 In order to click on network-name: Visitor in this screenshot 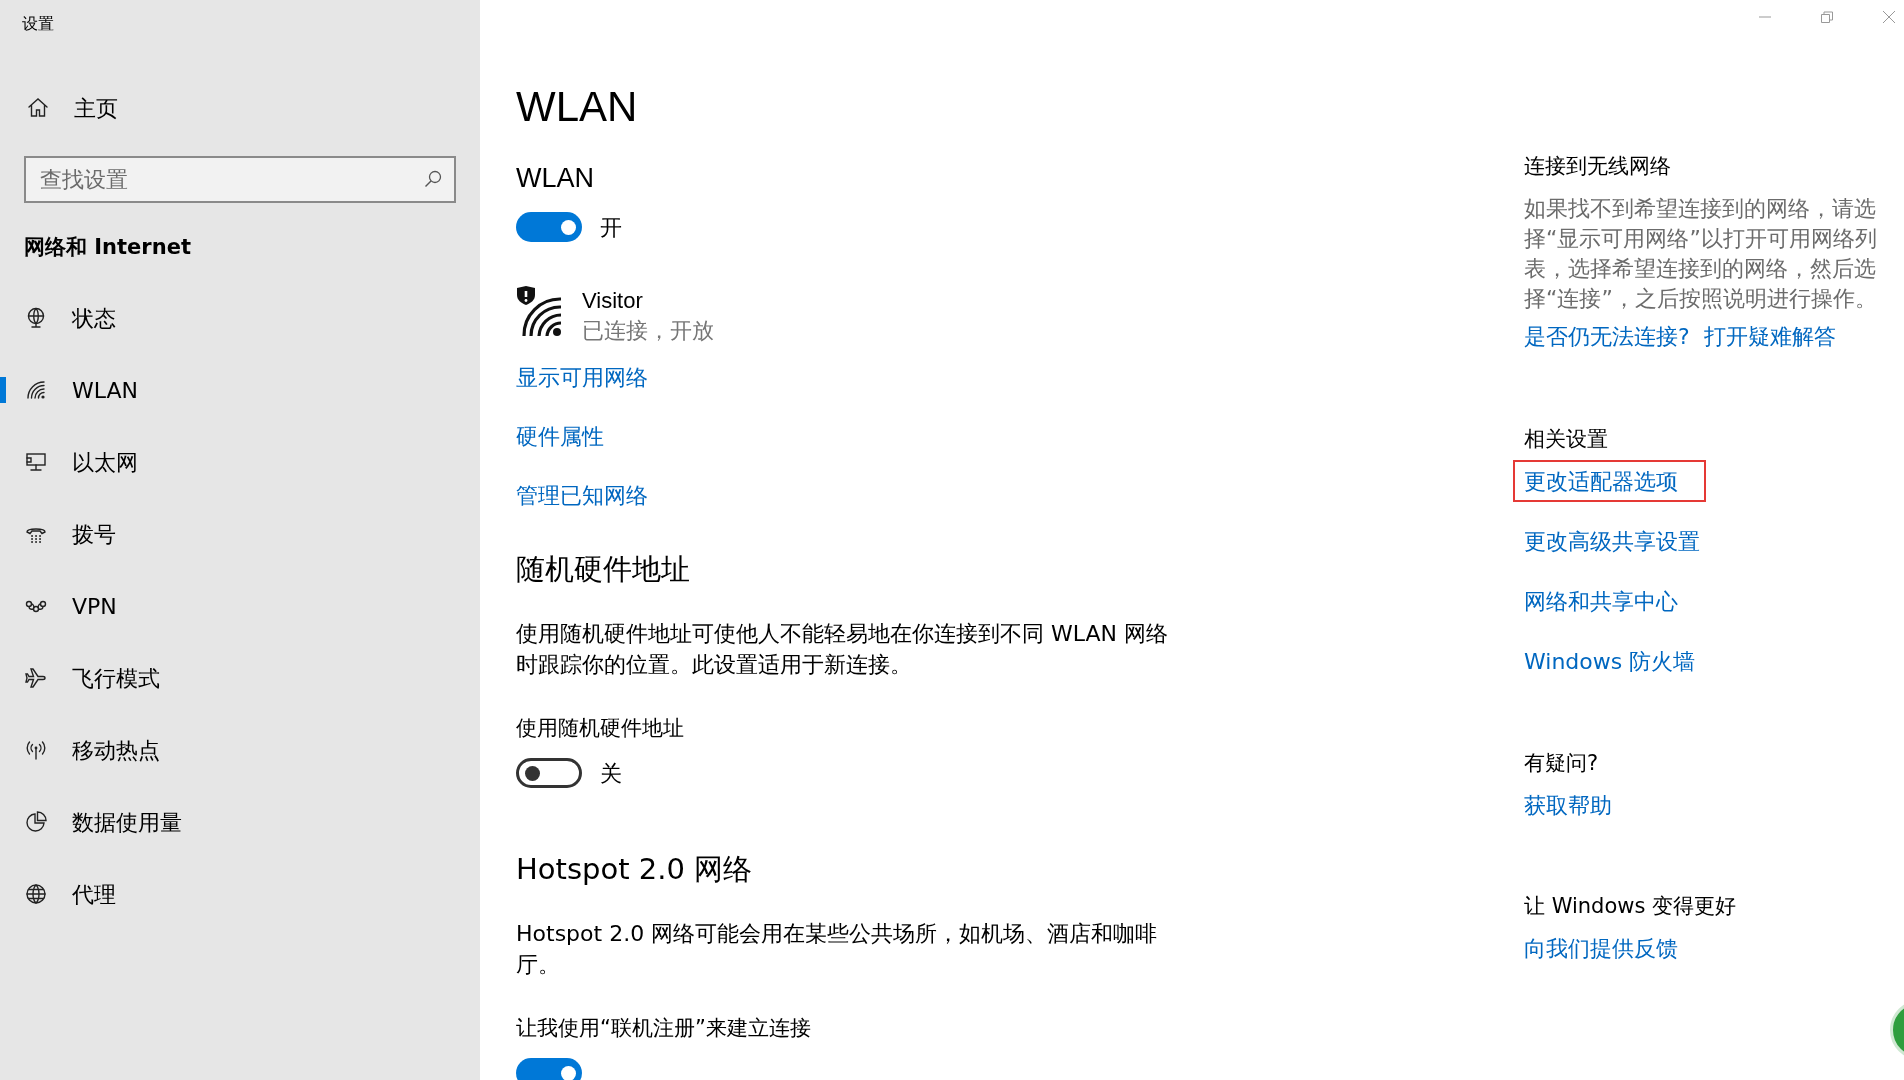, I will do `click(613, 301)`.